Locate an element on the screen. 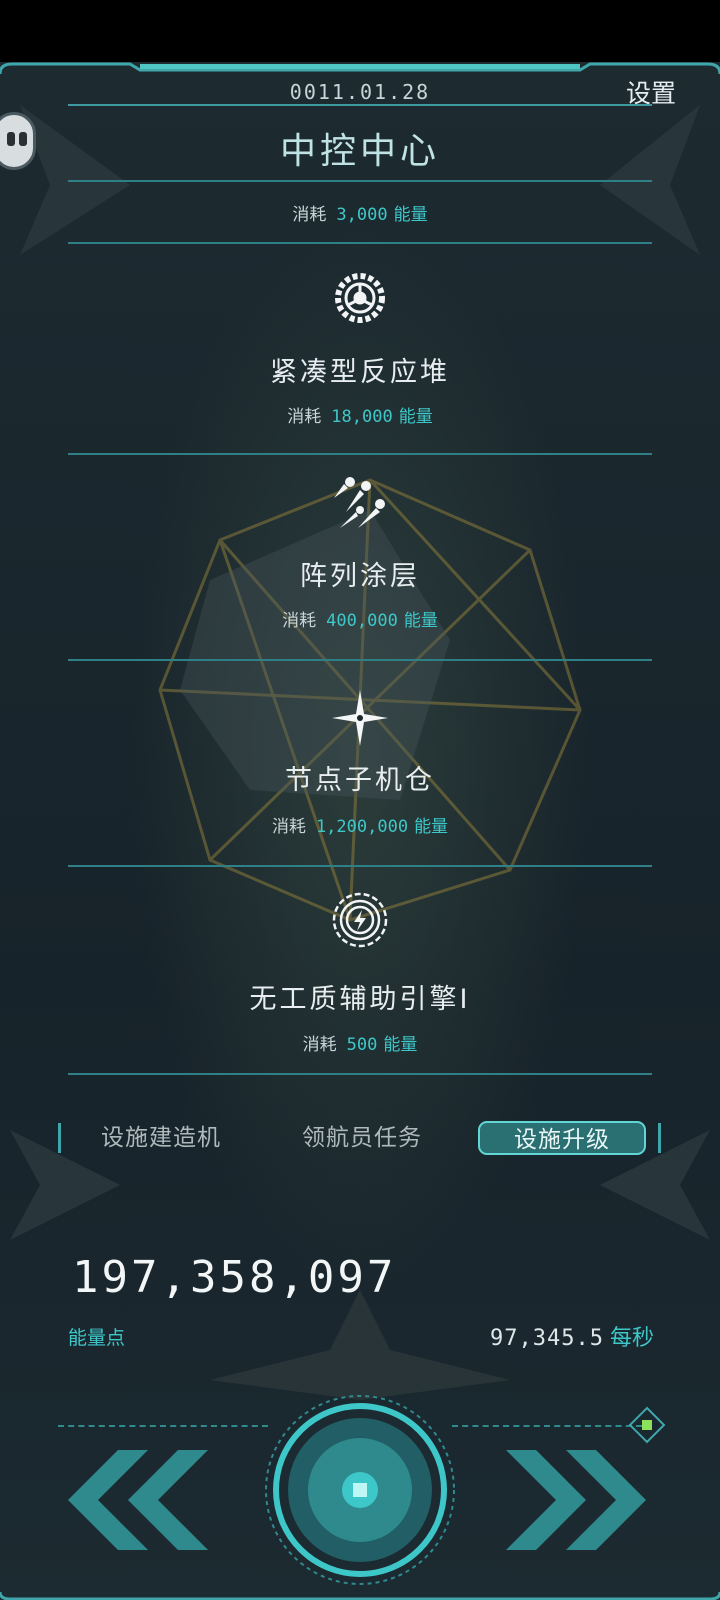 This screenshot has width=720, height=1600. energy-label: 能量点 is located at coordinates (97, 1338).